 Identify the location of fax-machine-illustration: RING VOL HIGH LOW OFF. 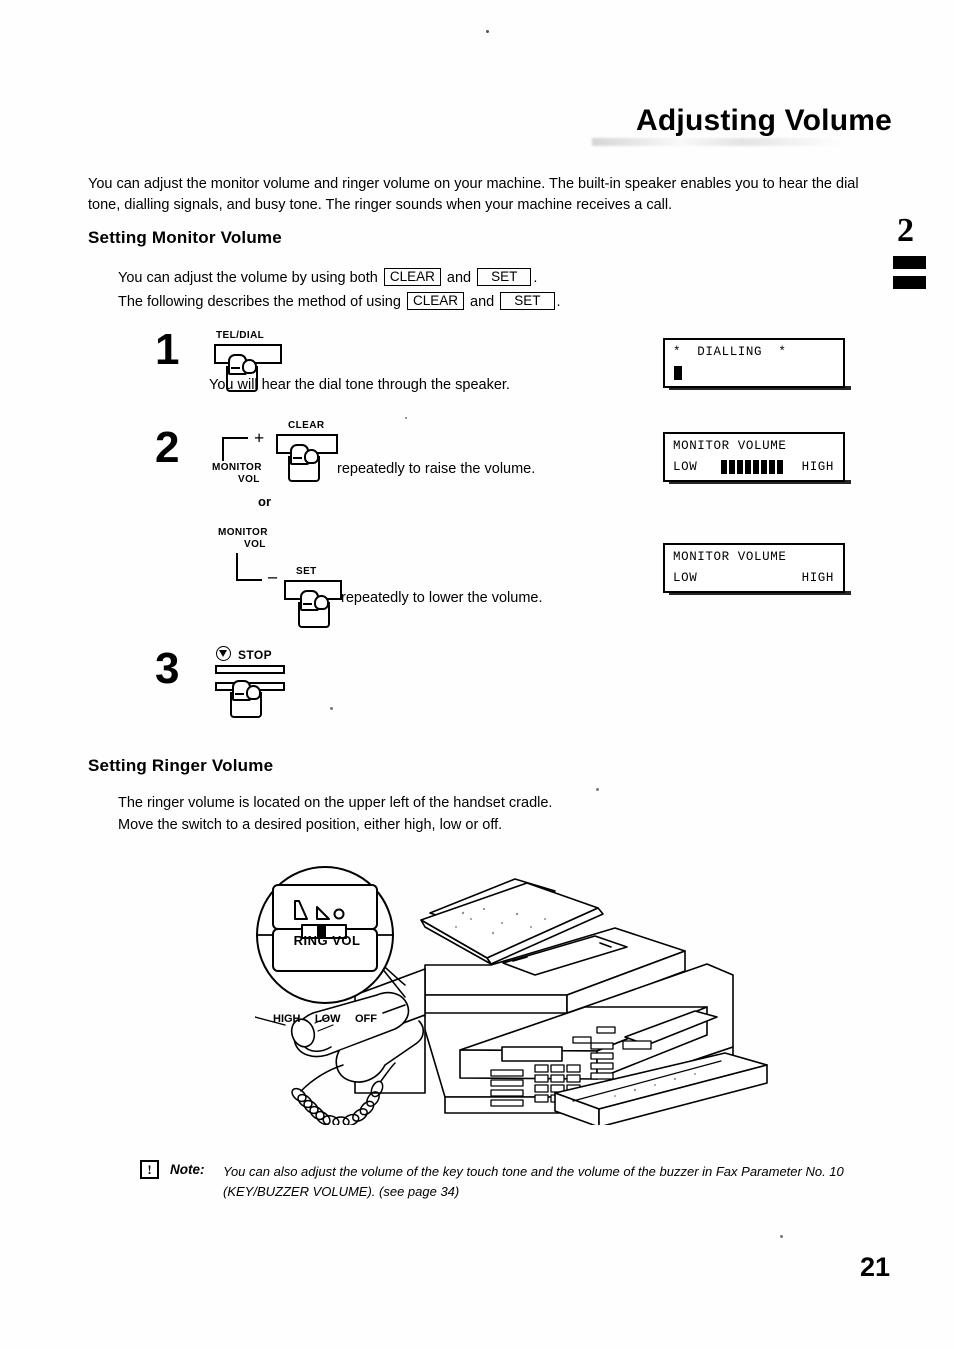
(539, 996).